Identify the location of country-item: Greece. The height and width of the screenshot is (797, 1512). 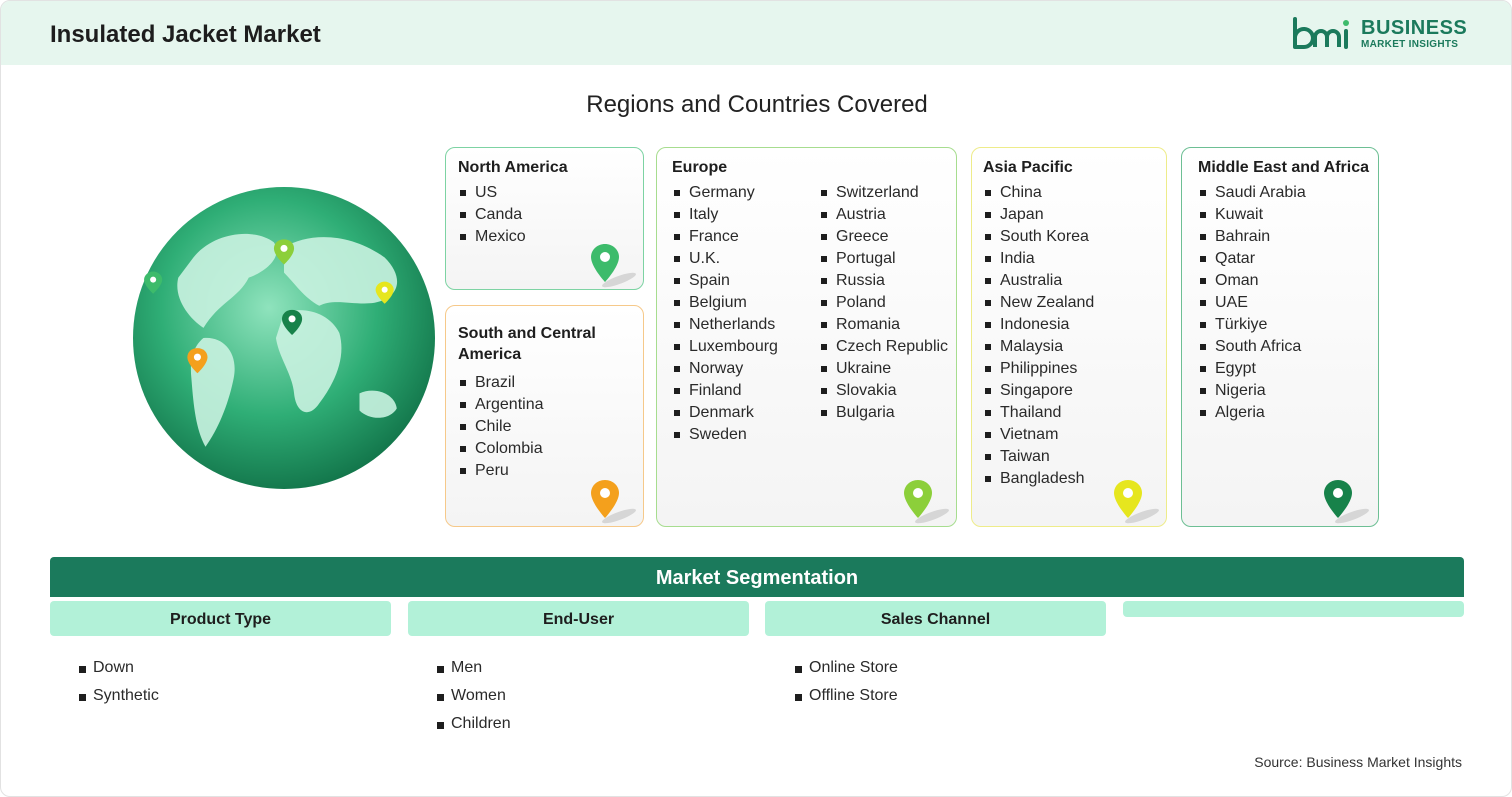
(883, 237).